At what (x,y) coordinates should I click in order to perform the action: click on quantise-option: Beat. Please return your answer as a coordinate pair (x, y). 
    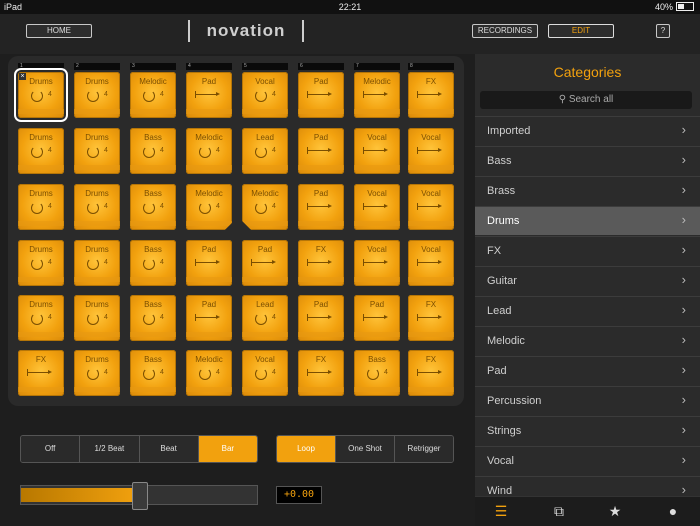
    Looking at the image, I should click on (169, 449).